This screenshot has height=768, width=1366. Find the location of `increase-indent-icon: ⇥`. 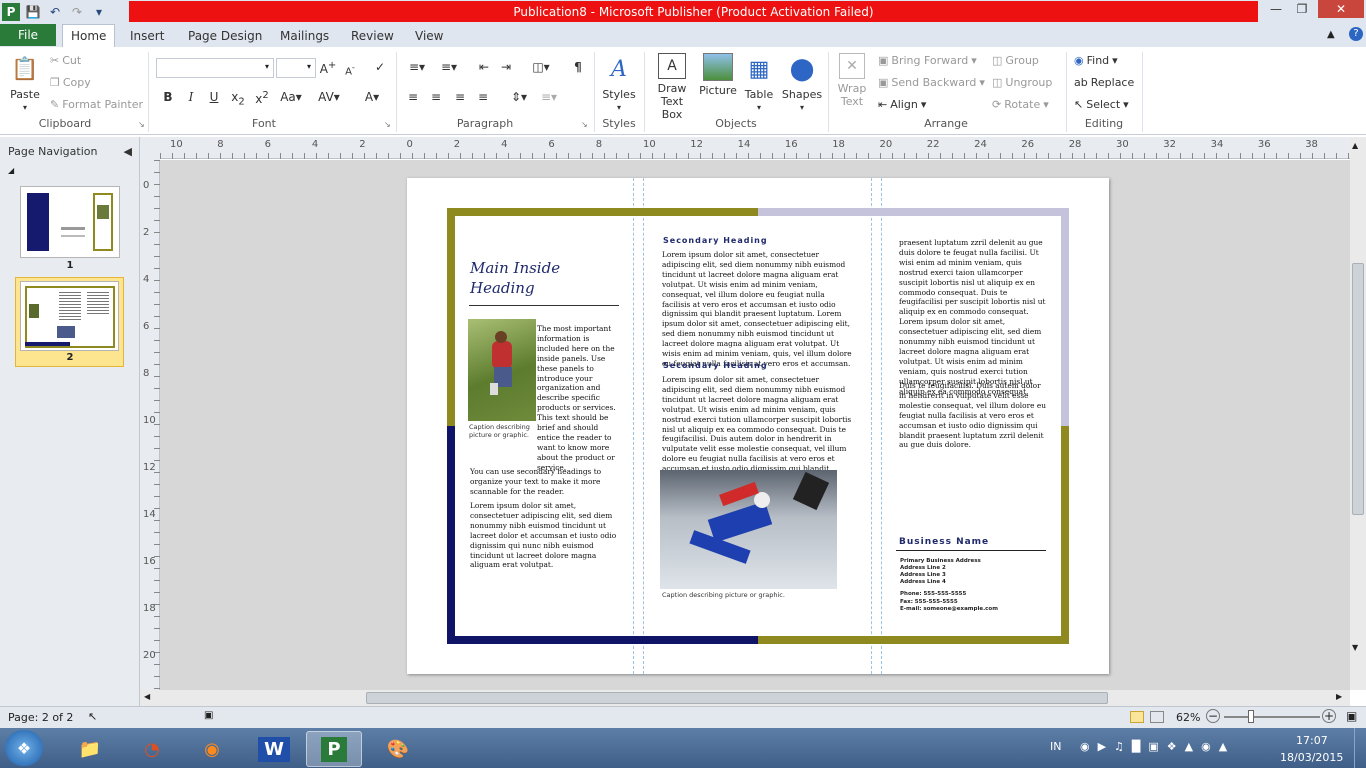

increase-indent-icon: ⇥ is located at coordinates (506, 67).